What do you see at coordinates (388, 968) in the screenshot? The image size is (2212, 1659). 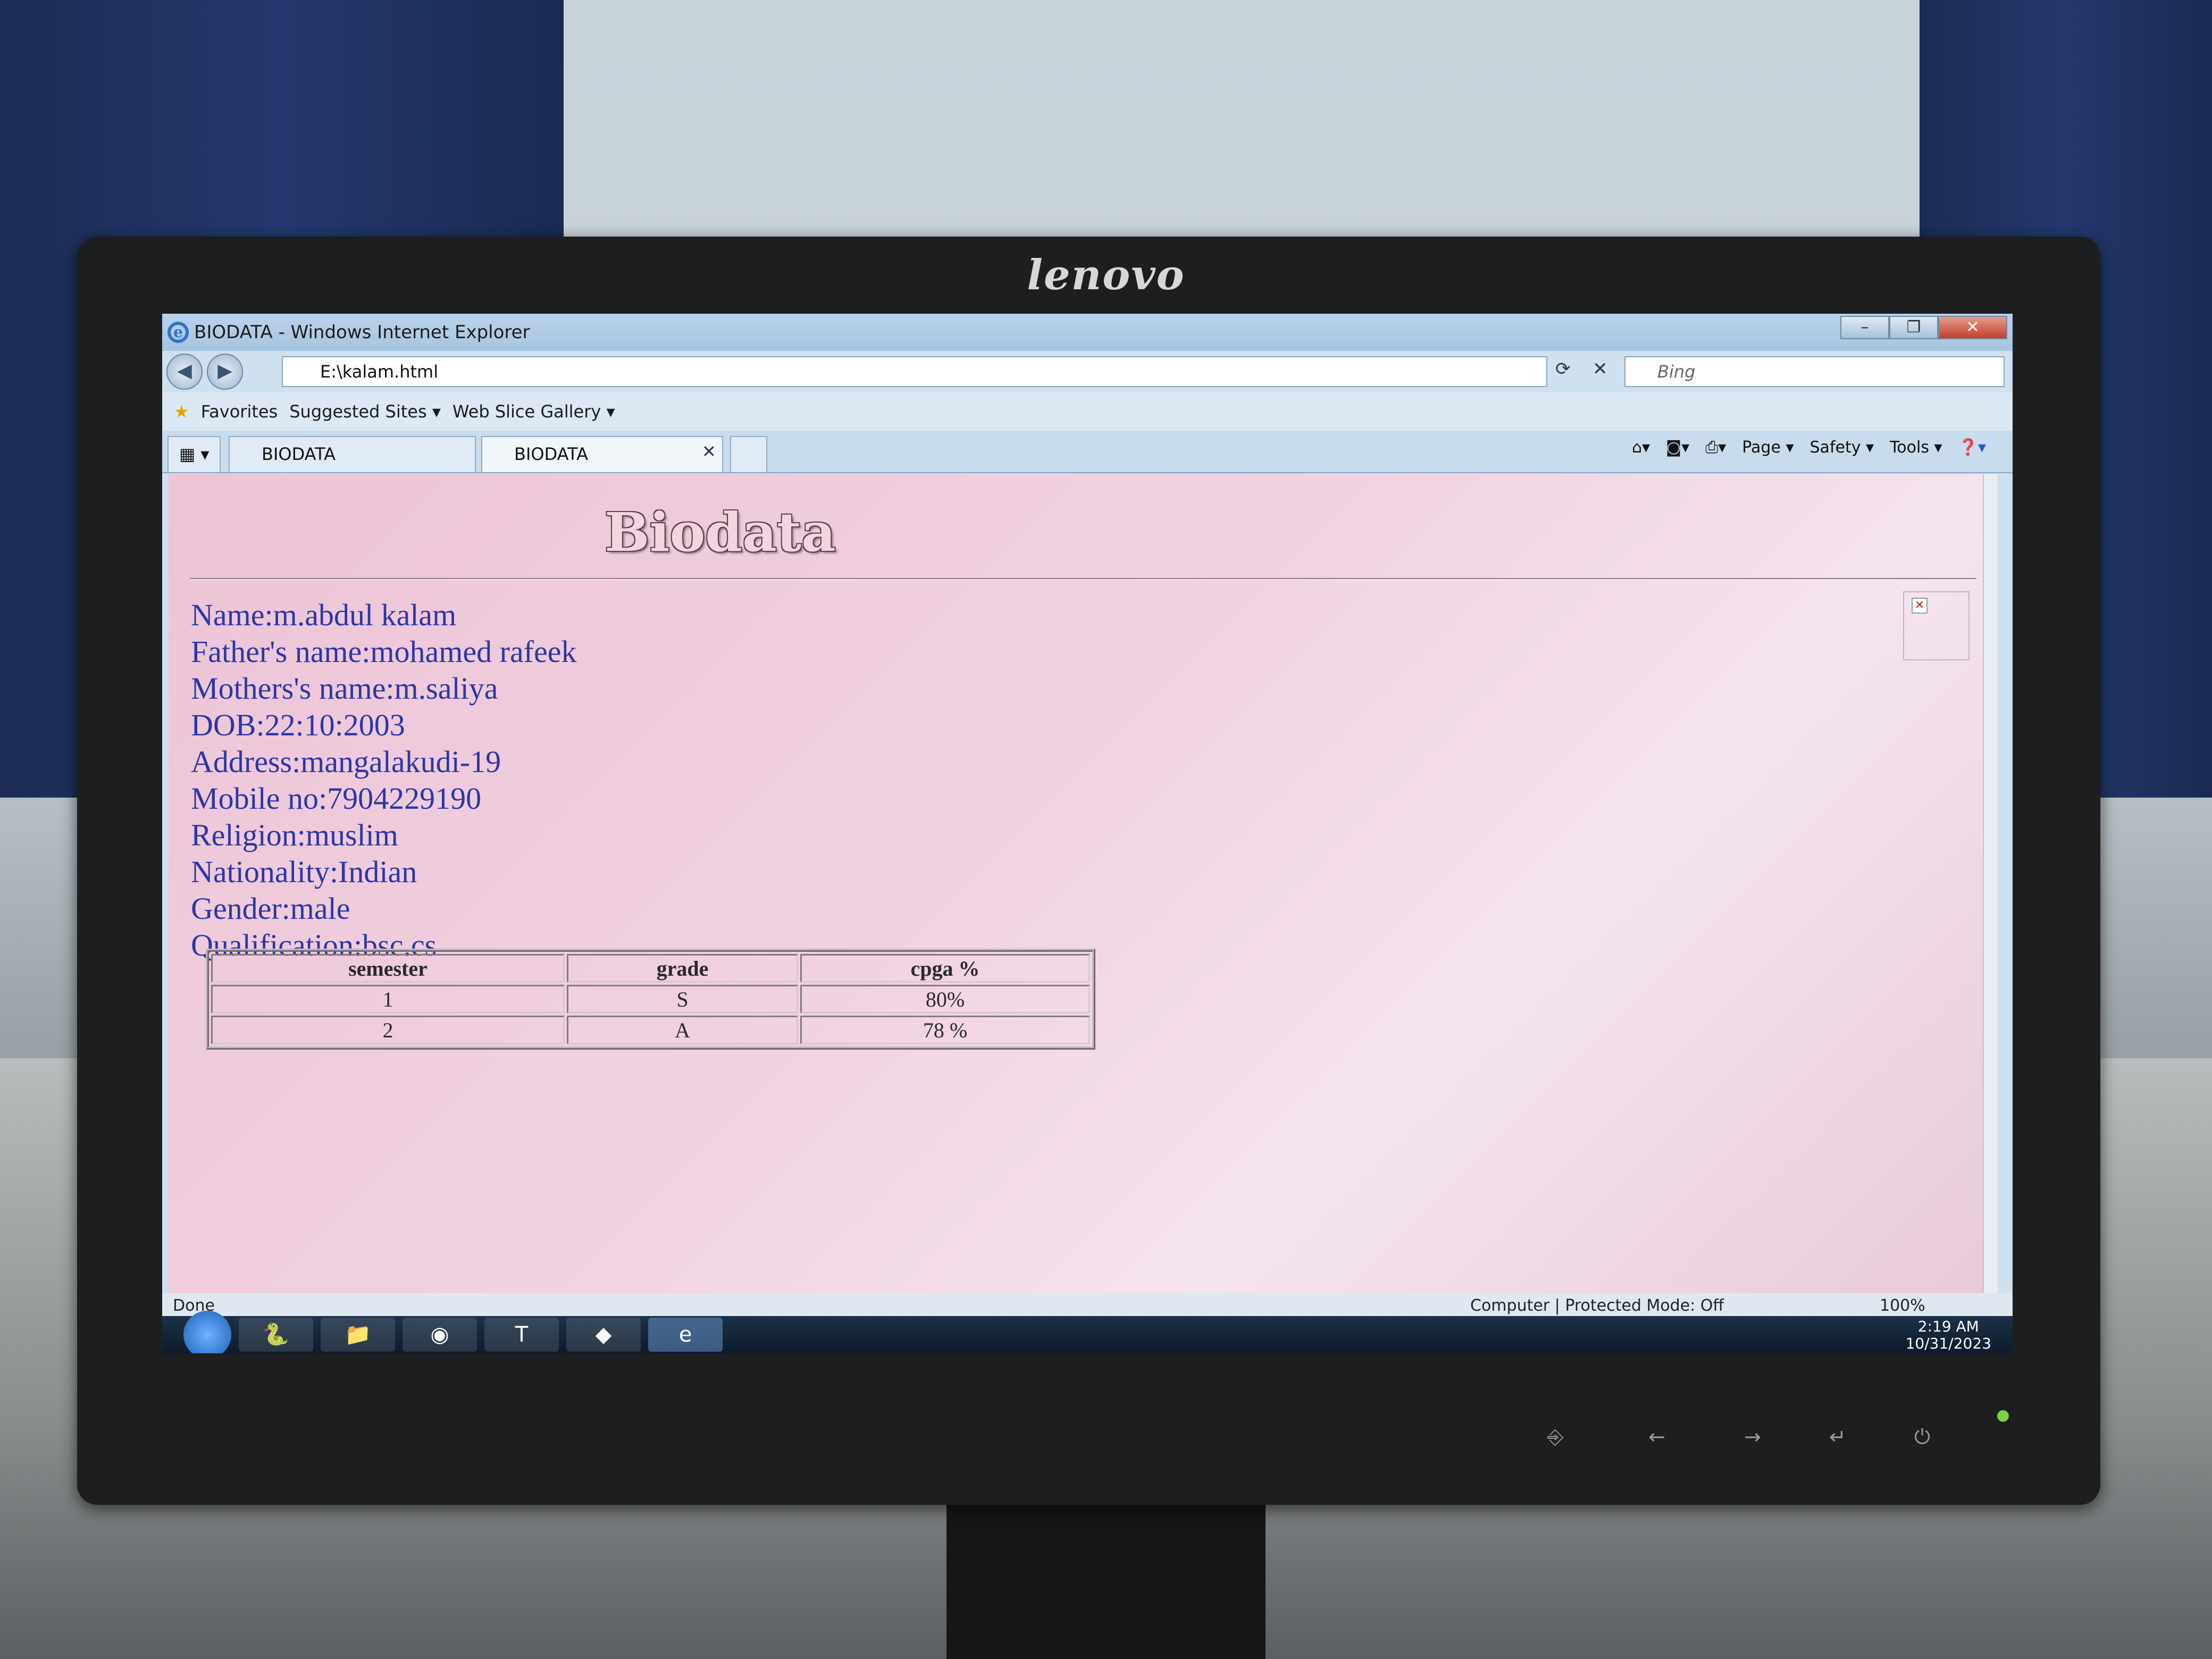 I see `header-semester: semester` at bounding box center [388, 968].